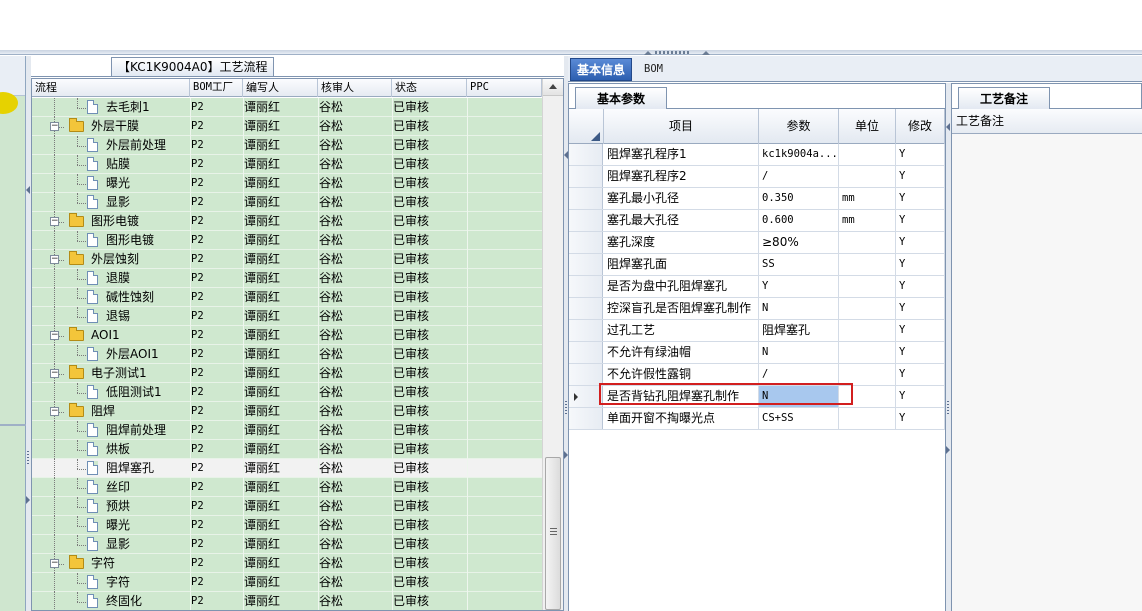  Describe the element at coordinates (287, 563) in the screenshot. I see `tree-row: − 字符 P2 谭丽红 谷松 已审核` at that location.